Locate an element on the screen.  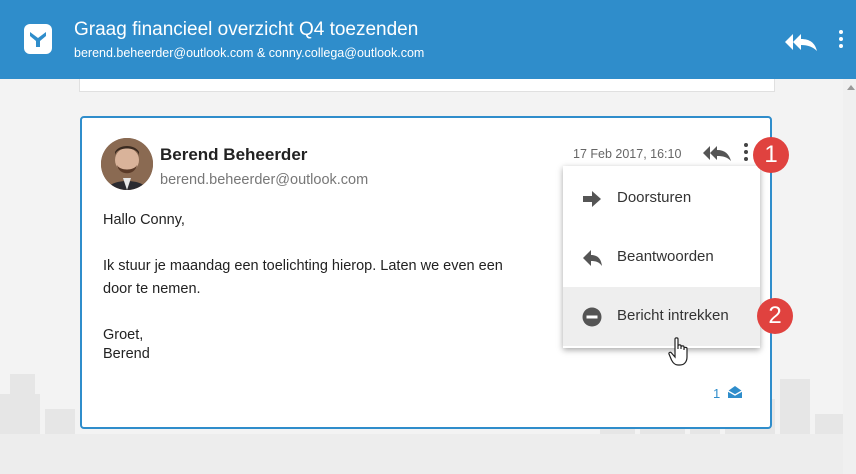
sender-email: berend.beheerder@outlook.com is located at coordinates (264, 180).